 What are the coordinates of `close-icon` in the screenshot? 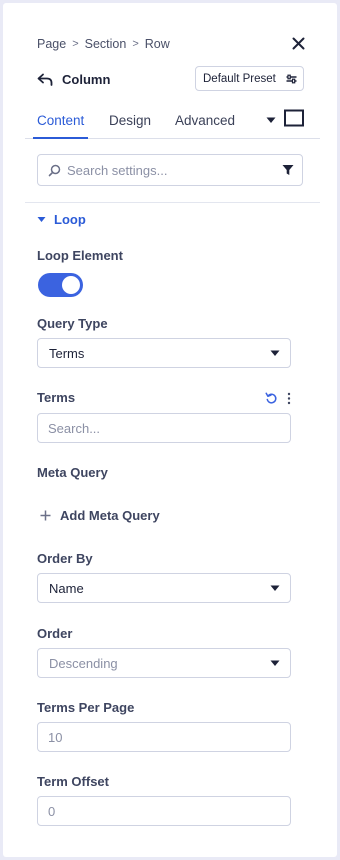 It's located at (298, 43).